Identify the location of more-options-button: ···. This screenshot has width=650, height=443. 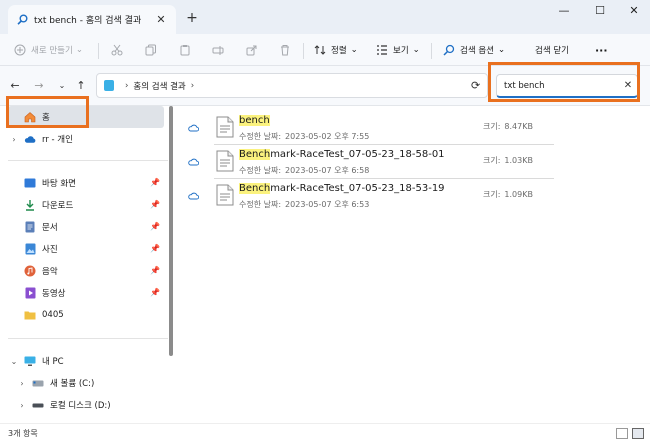
(601, 50).